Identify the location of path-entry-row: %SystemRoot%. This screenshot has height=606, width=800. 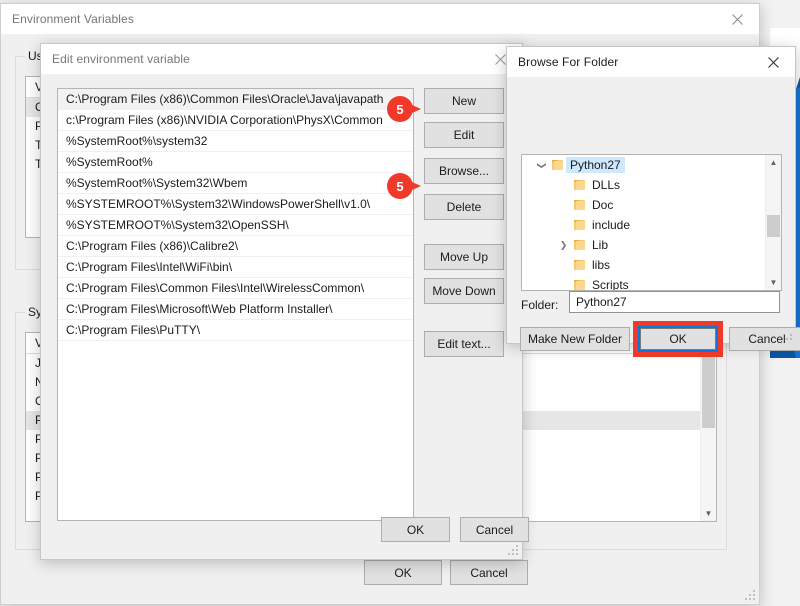
(235, 162).